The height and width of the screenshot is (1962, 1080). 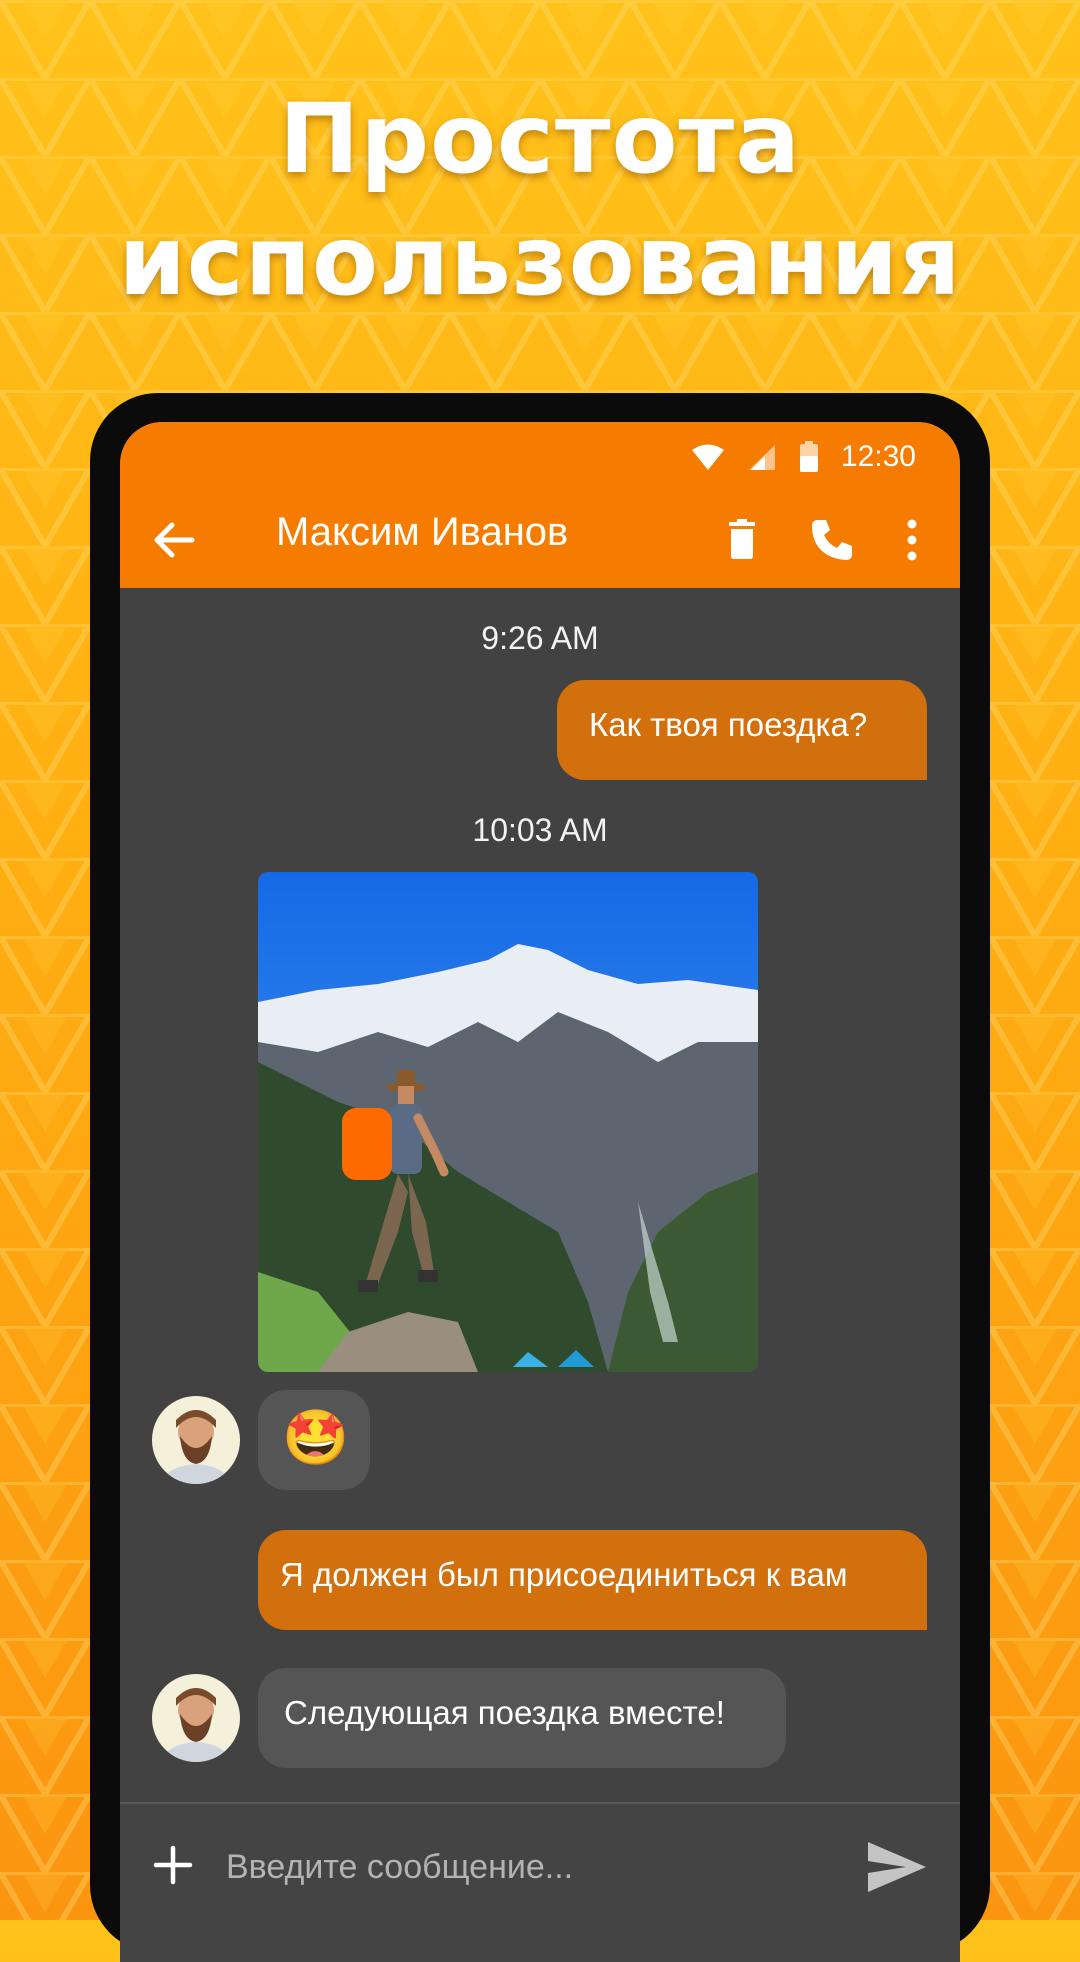 I want to click on more-vert-icon, so click(x=912, y=540).